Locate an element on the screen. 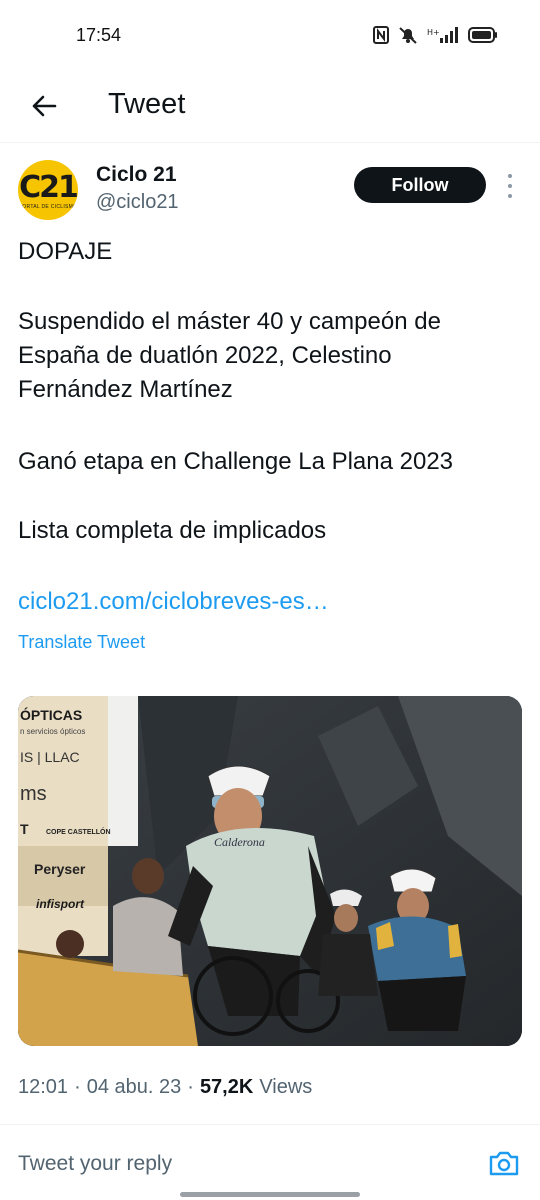  status-bar: 17:54 H+ is located at coordinates (270, 36).